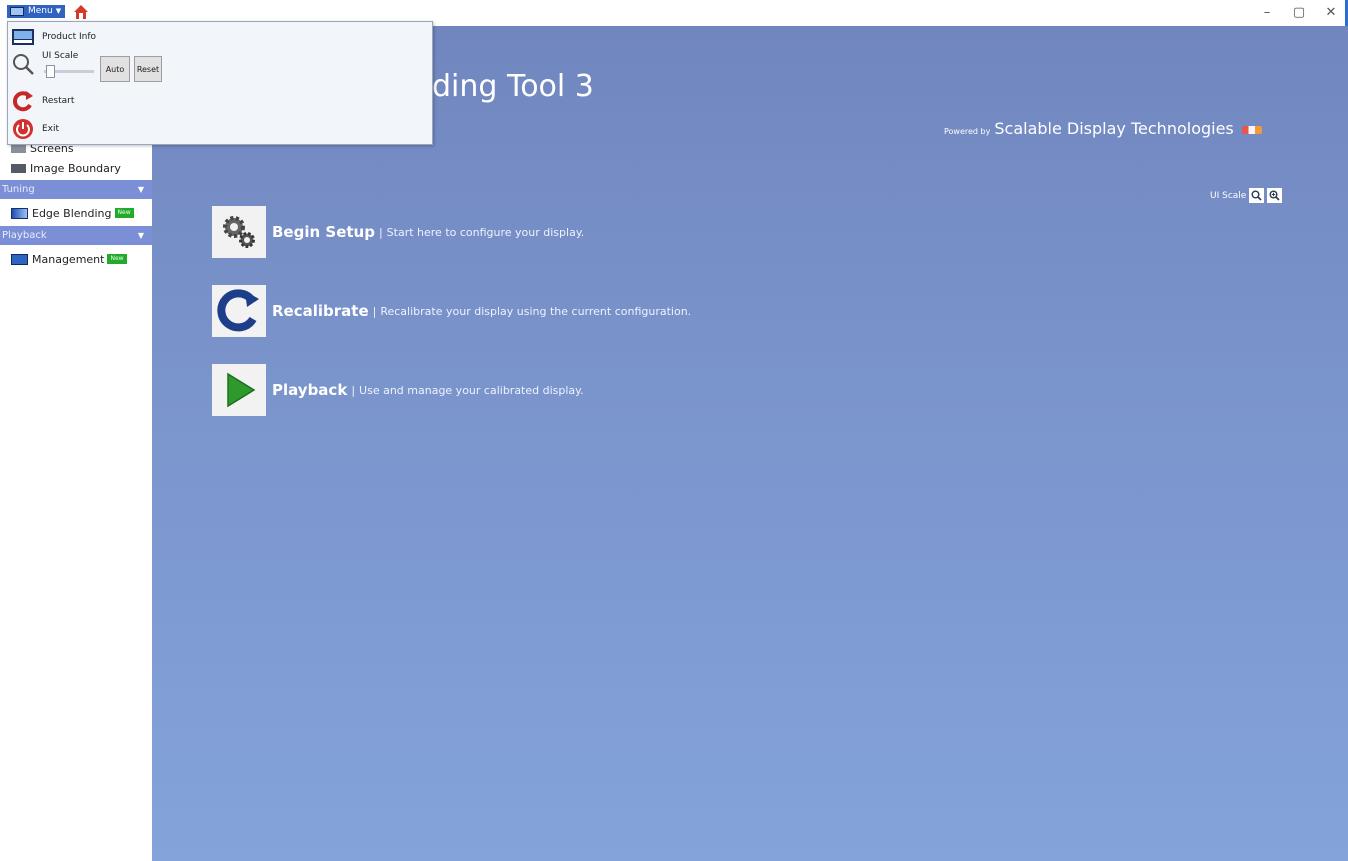 The width and height of the screenshot is (1348, 861). Describe the element at coordinates (1228, 195) in the screenshot. I see `ui-scale-label: UI Scale` at that location.